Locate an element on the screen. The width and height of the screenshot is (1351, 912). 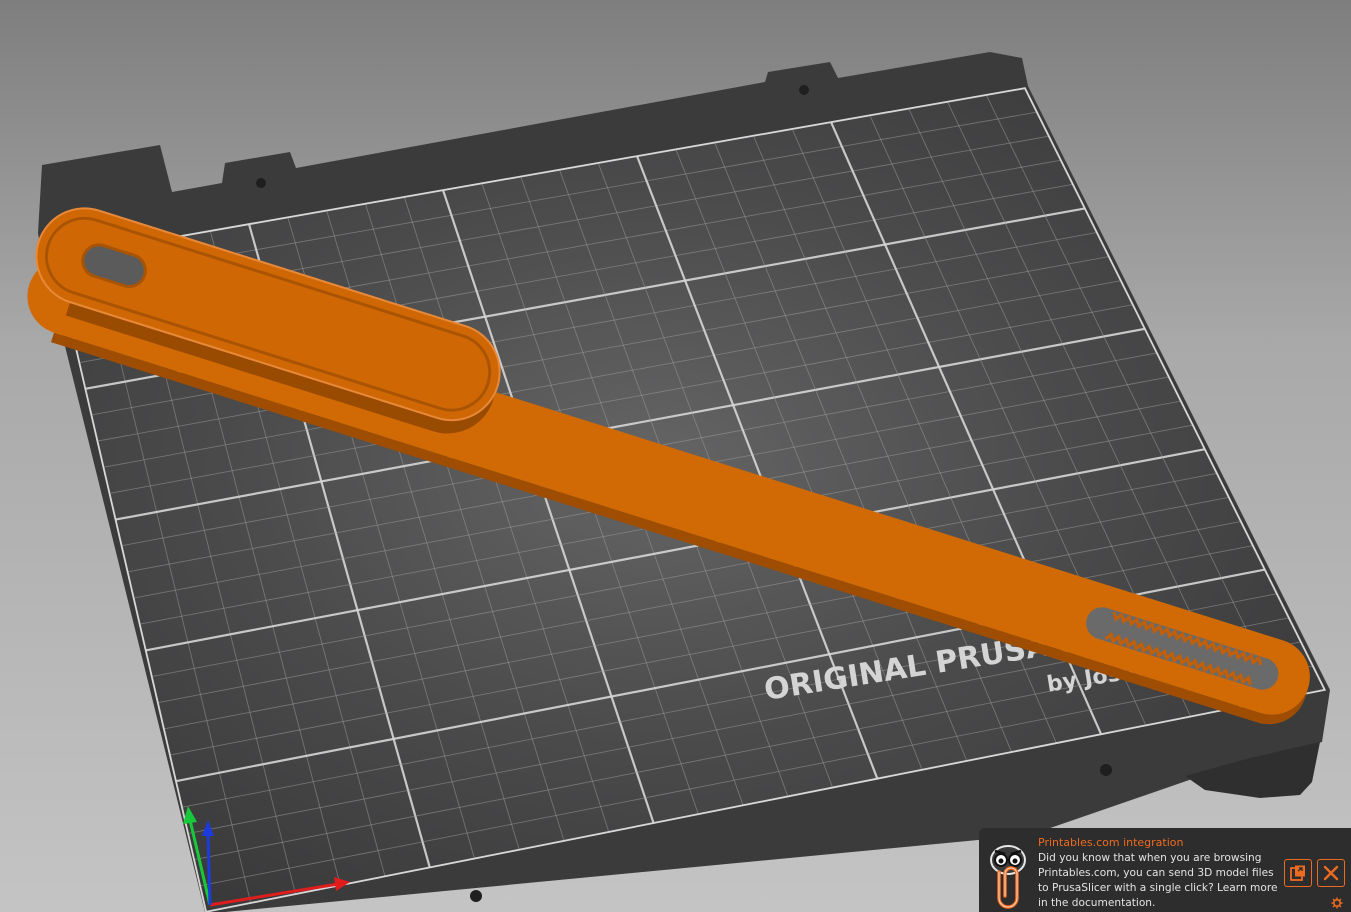
hint-close-button is located at coordinates (1331, 873).